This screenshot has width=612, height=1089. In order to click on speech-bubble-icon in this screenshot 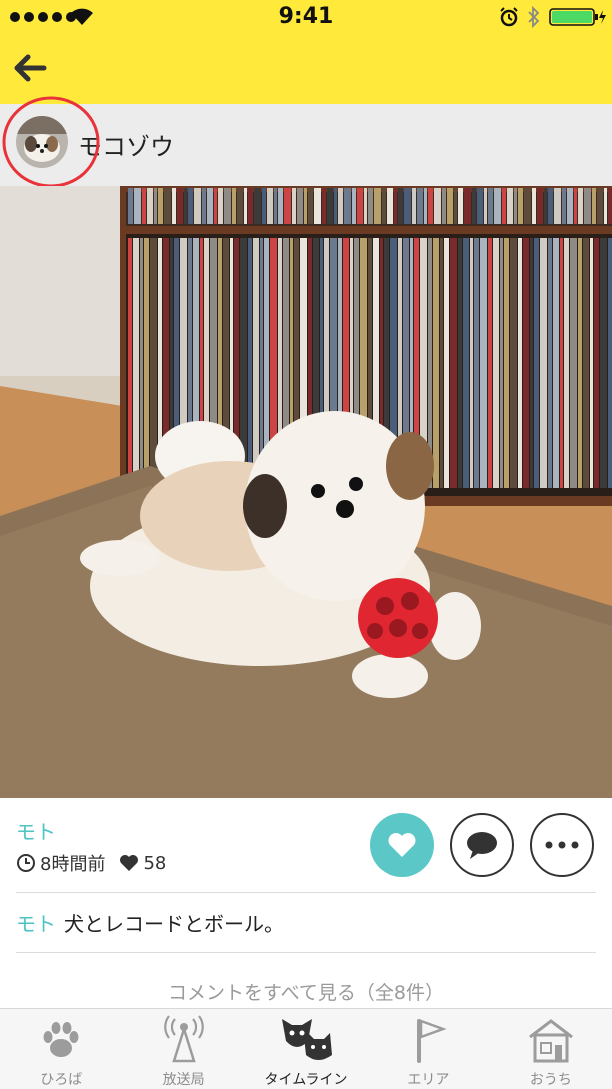, I will do `click(482, 845)`.